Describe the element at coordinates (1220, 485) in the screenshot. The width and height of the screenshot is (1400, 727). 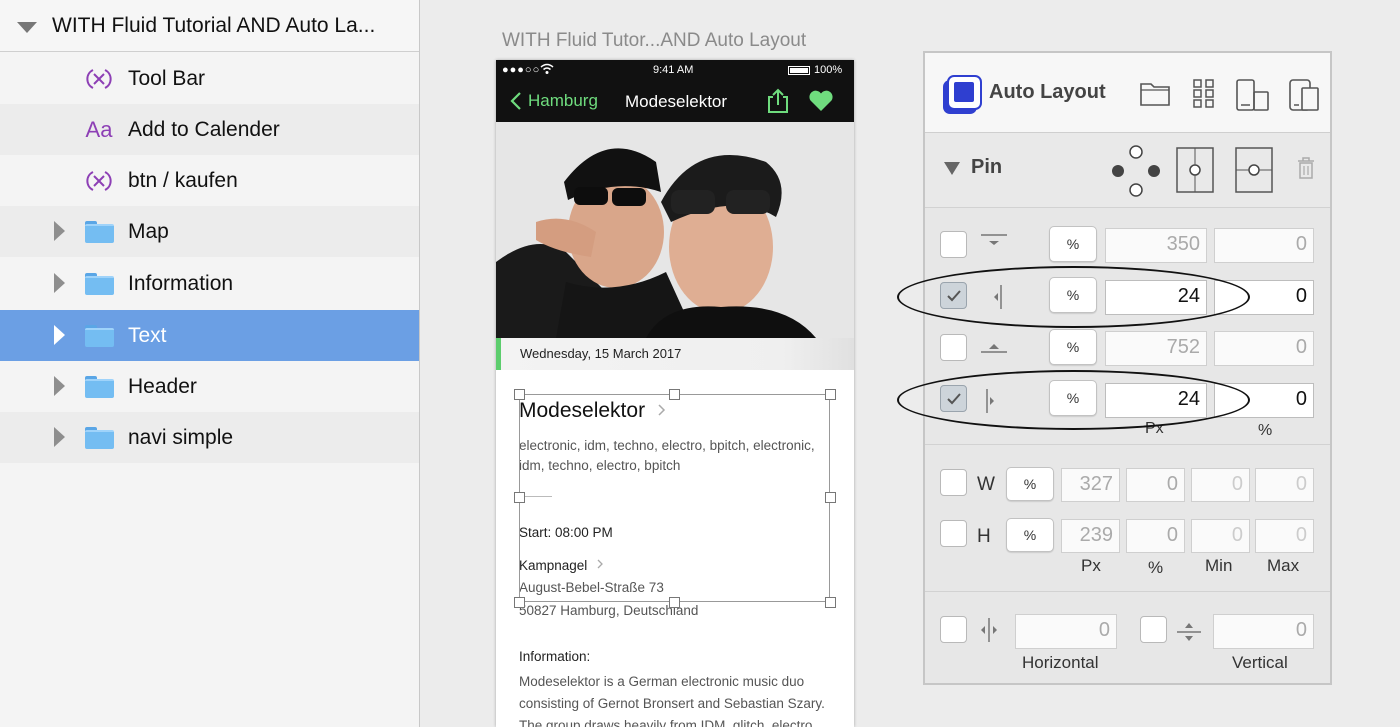
I see `width-min-field: 0` at that location.